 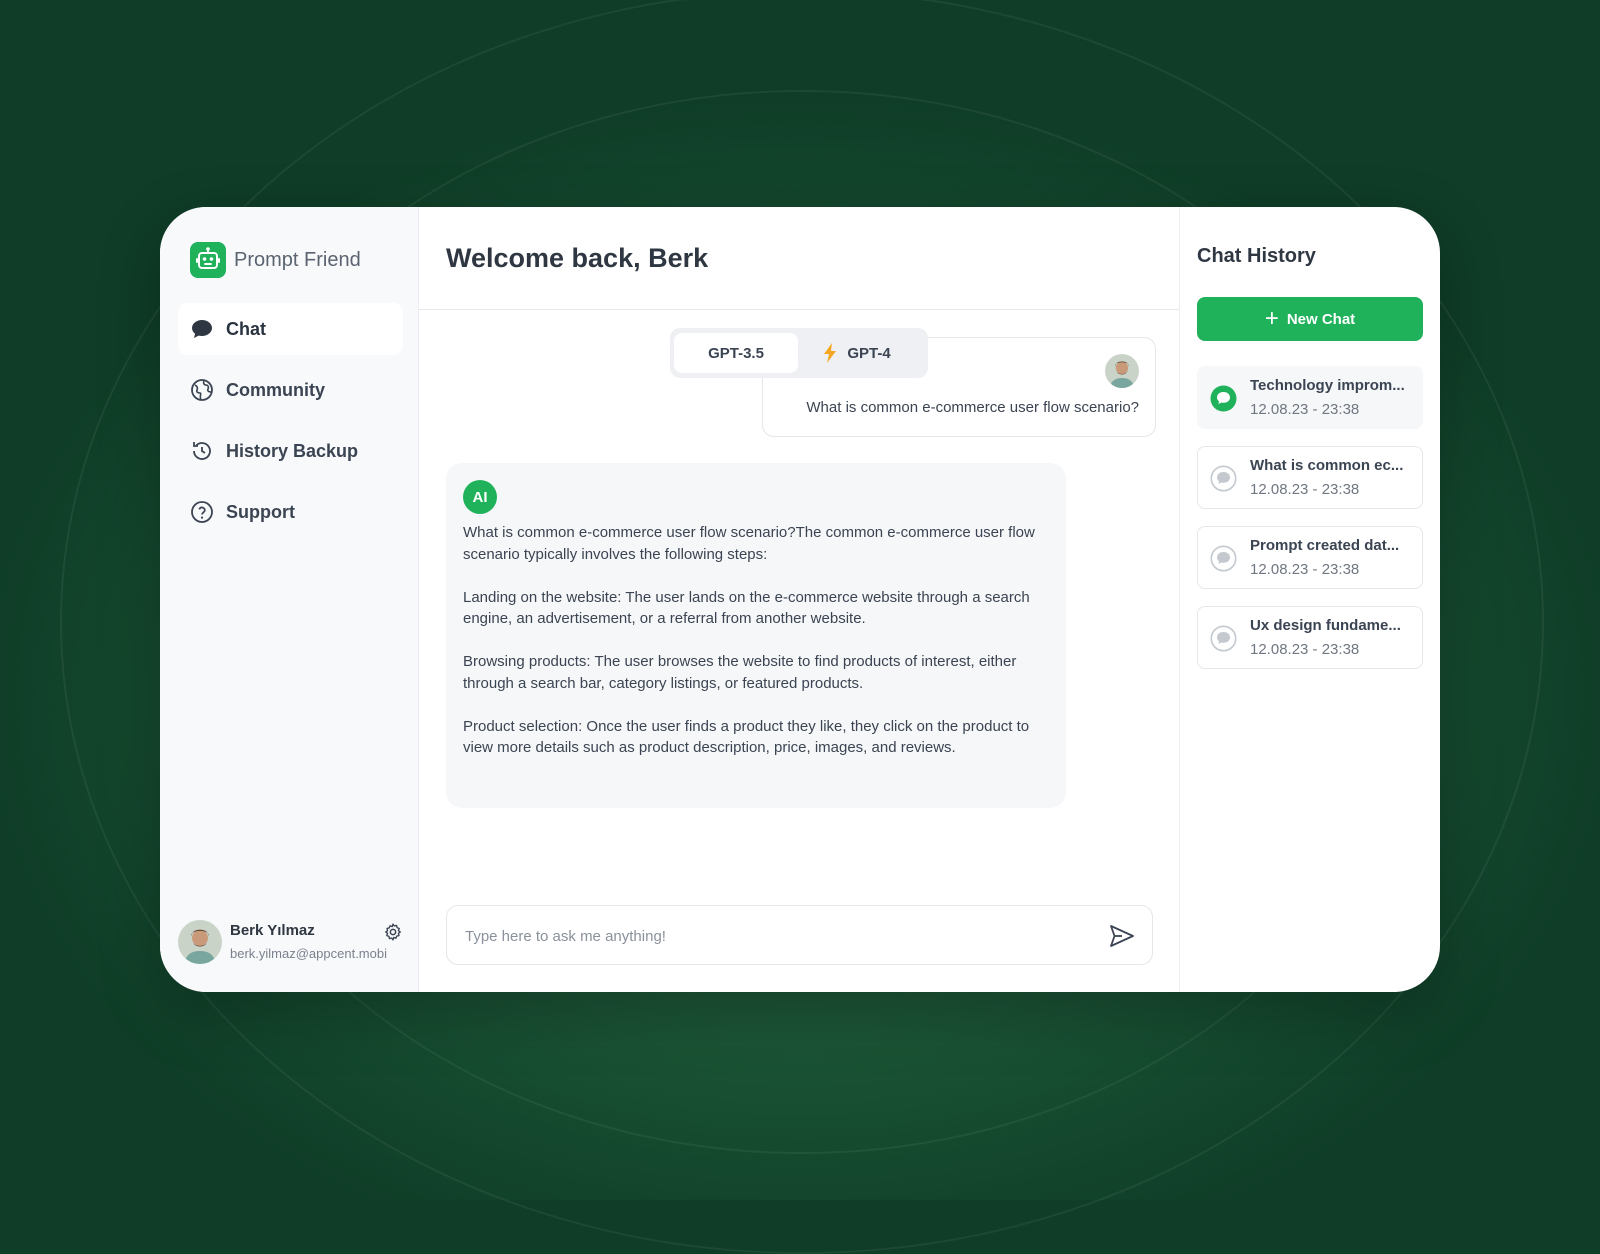 I want to click on model-option-gpt4: GPT-4, so click(x=857, y=353).